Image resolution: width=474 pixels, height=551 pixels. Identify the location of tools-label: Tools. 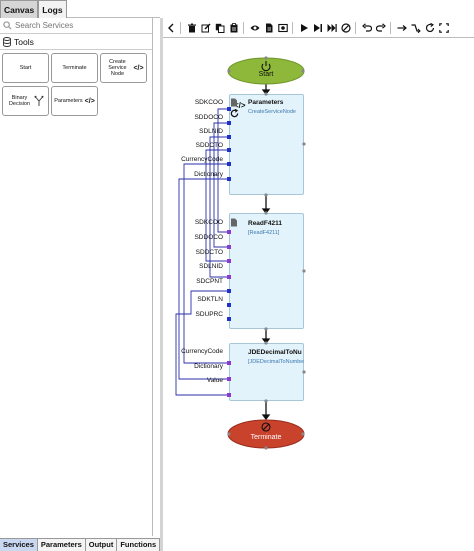
(24, 41).